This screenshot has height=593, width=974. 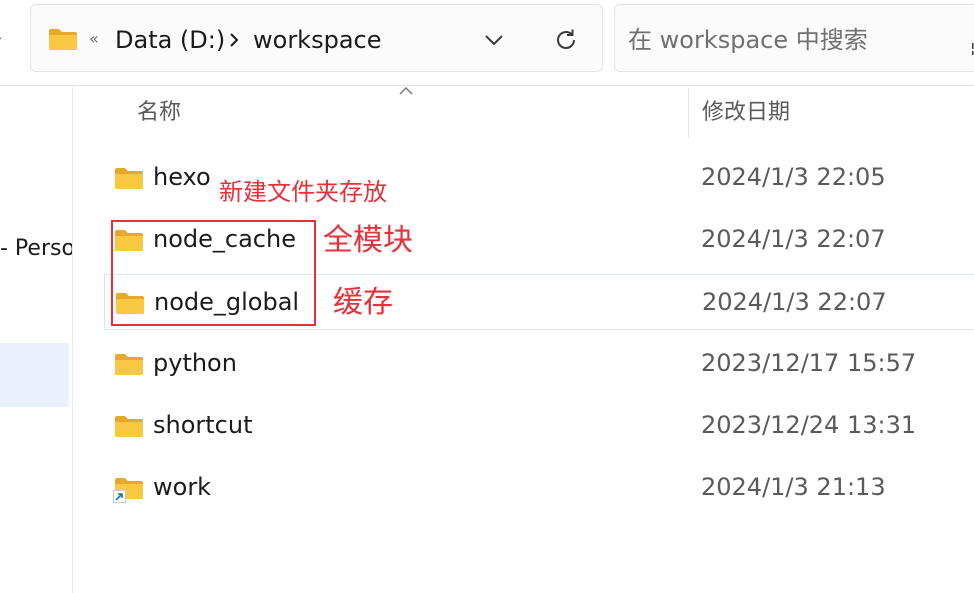 What do you see at coordinates (34, 375) in the screenshot?
I see `nav-item-selected` at bounding box center [34, 375].